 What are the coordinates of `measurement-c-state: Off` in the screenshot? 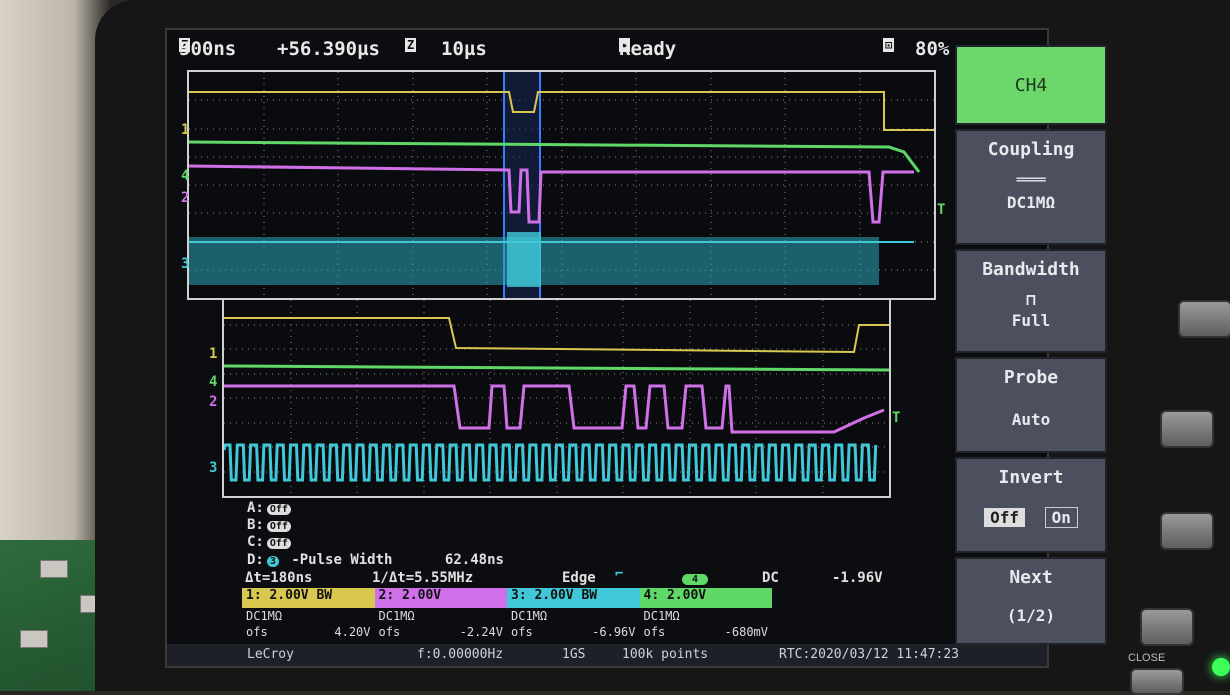 It's located at (278, 543).